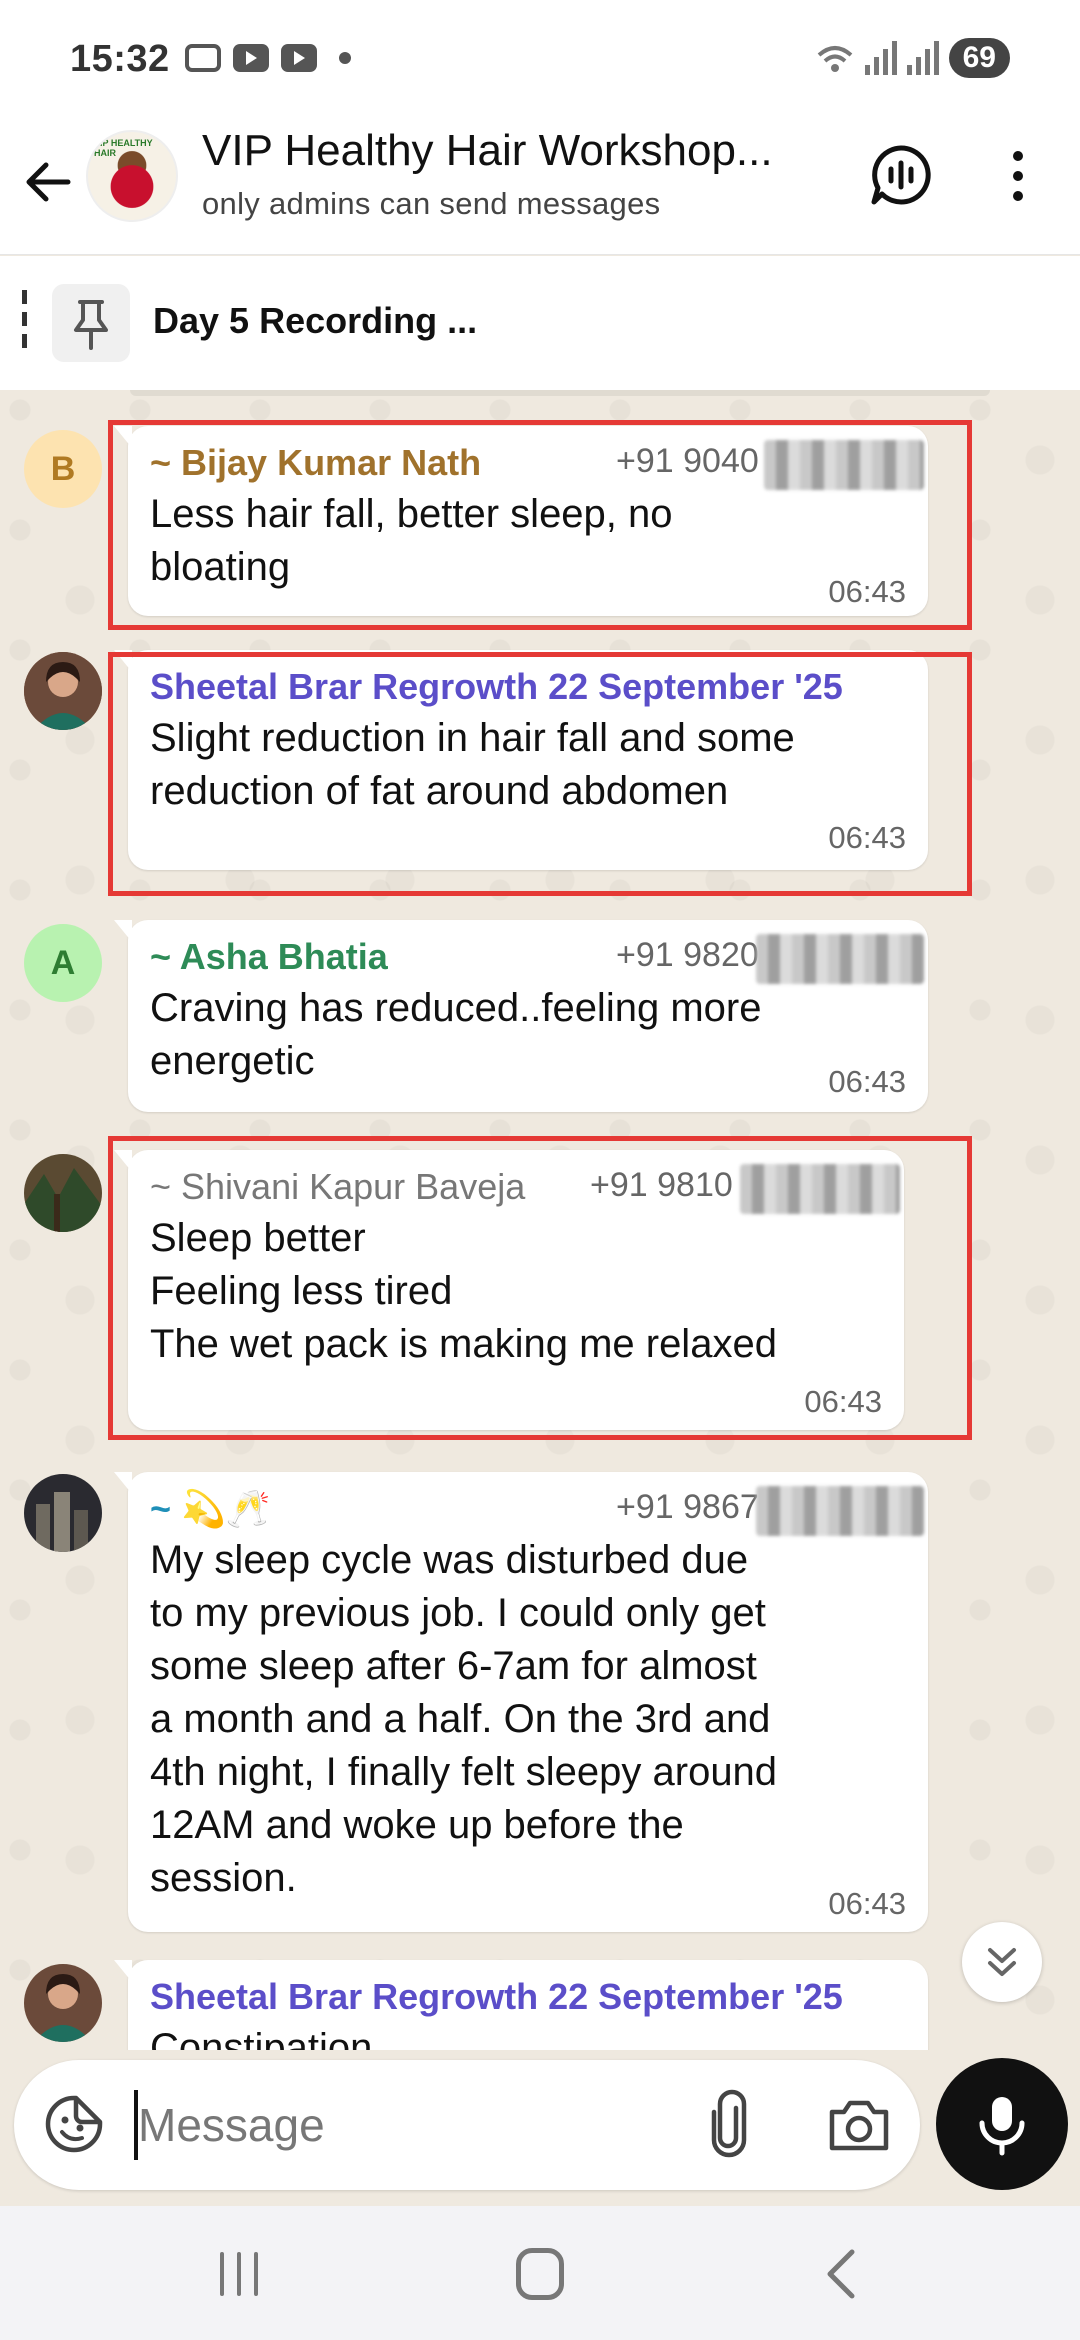 The image size is (1080, 2340). I want to click on message-text: Constipation, so click(261, 2038).